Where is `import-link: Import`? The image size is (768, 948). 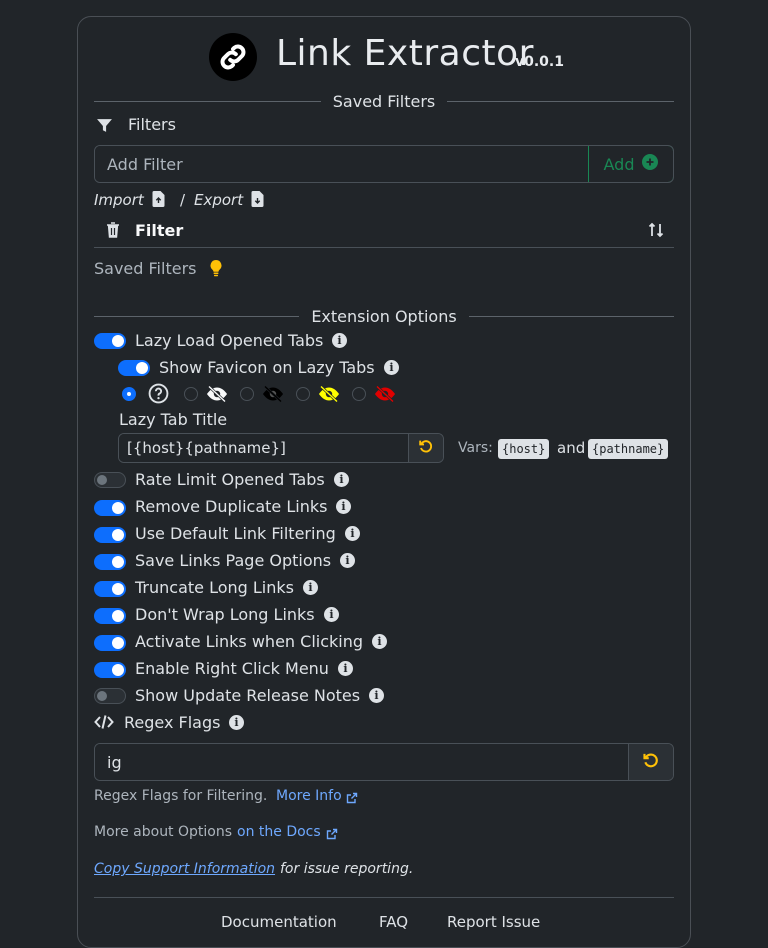
import-link: Import is located at coordinates (119, 200).